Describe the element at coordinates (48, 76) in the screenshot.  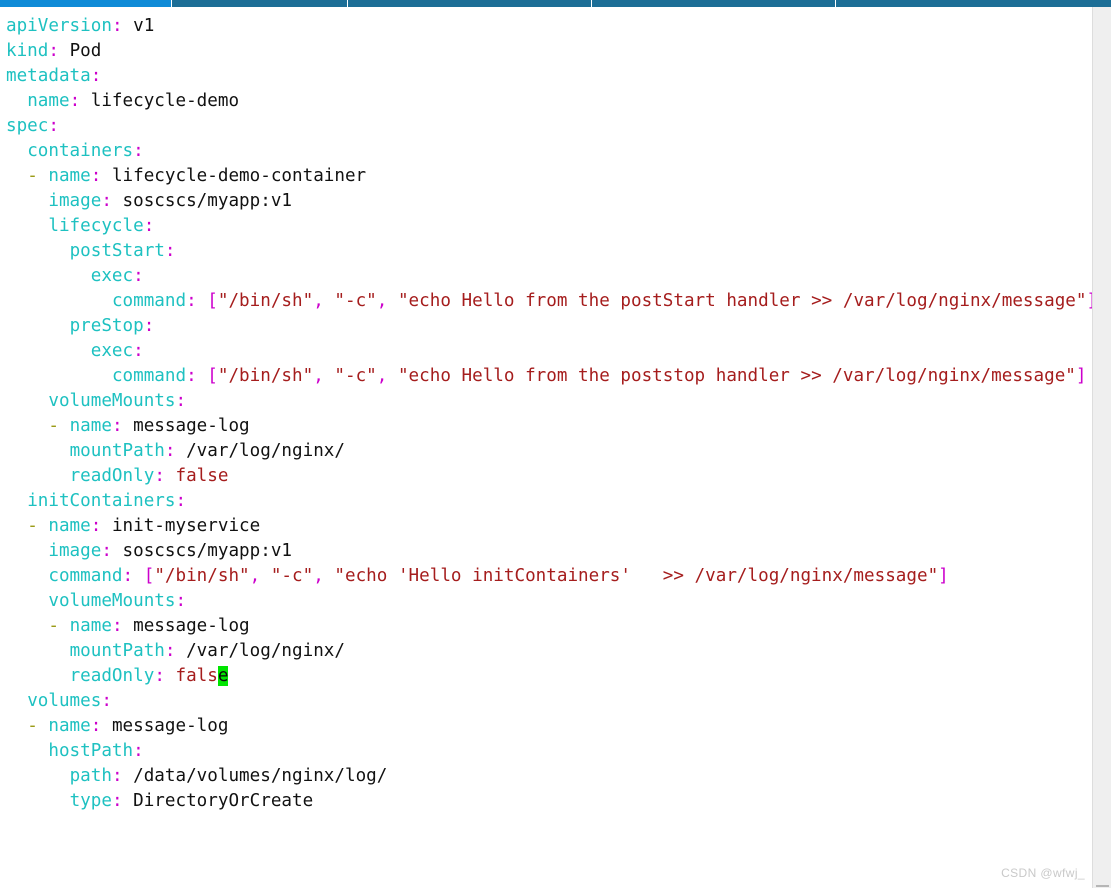
I see `code-token: metadata` at that location.